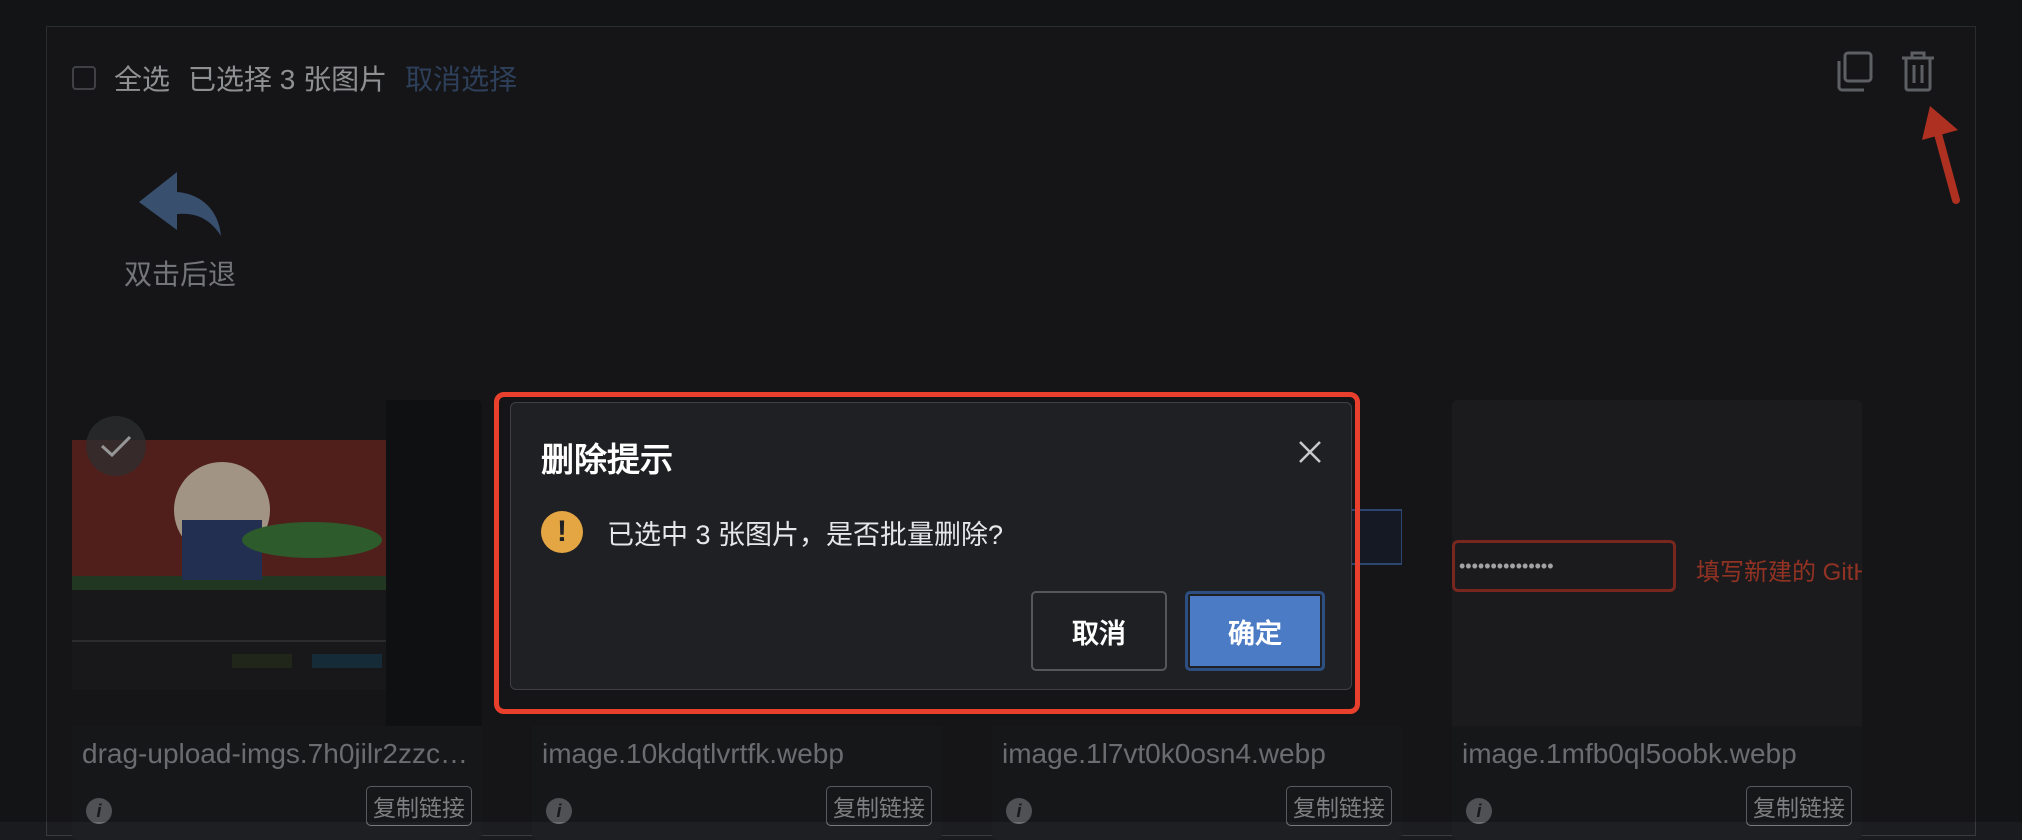 Image resolution: width=2022 pixels, height=840 pixels. I want to click on image-thumbnail: ••••••••••••••• 填写新建的 GitH, so click(1657, 563).